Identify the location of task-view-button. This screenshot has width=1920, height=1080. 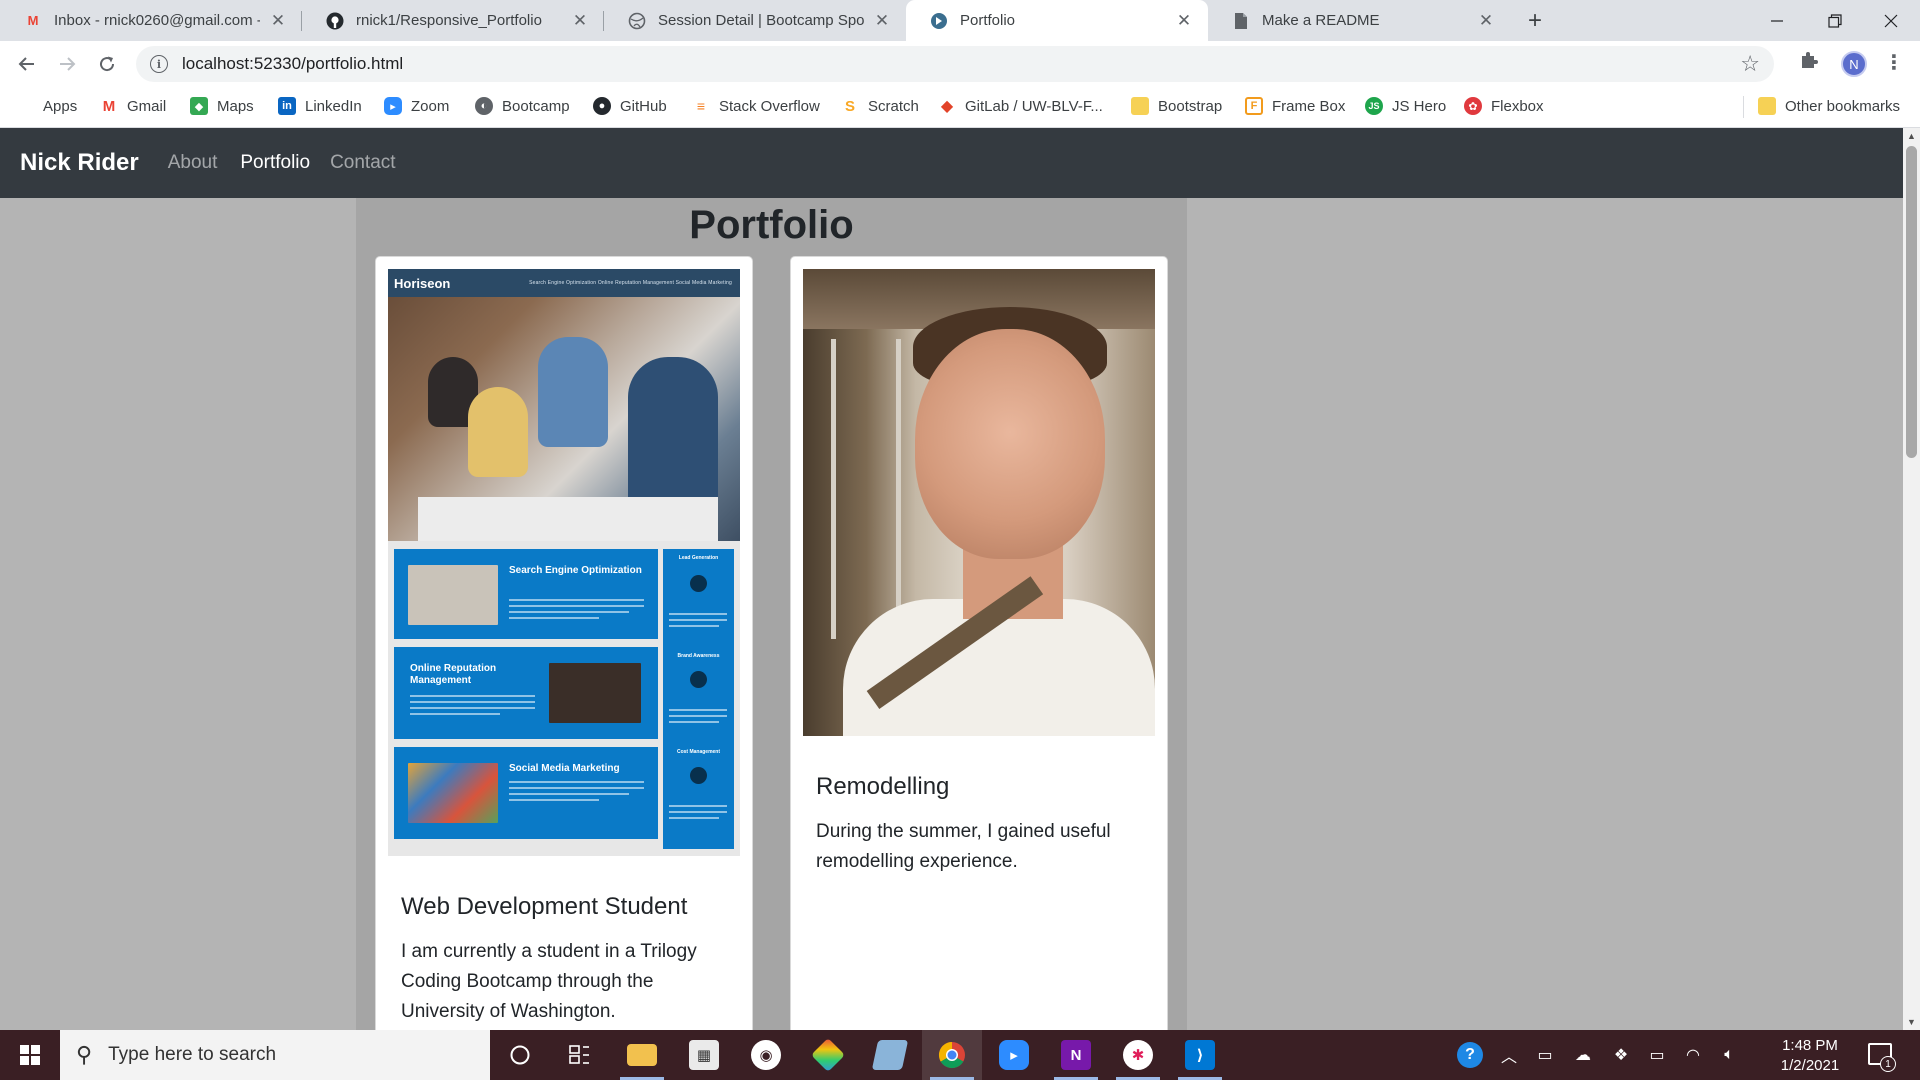
(580, 1055).